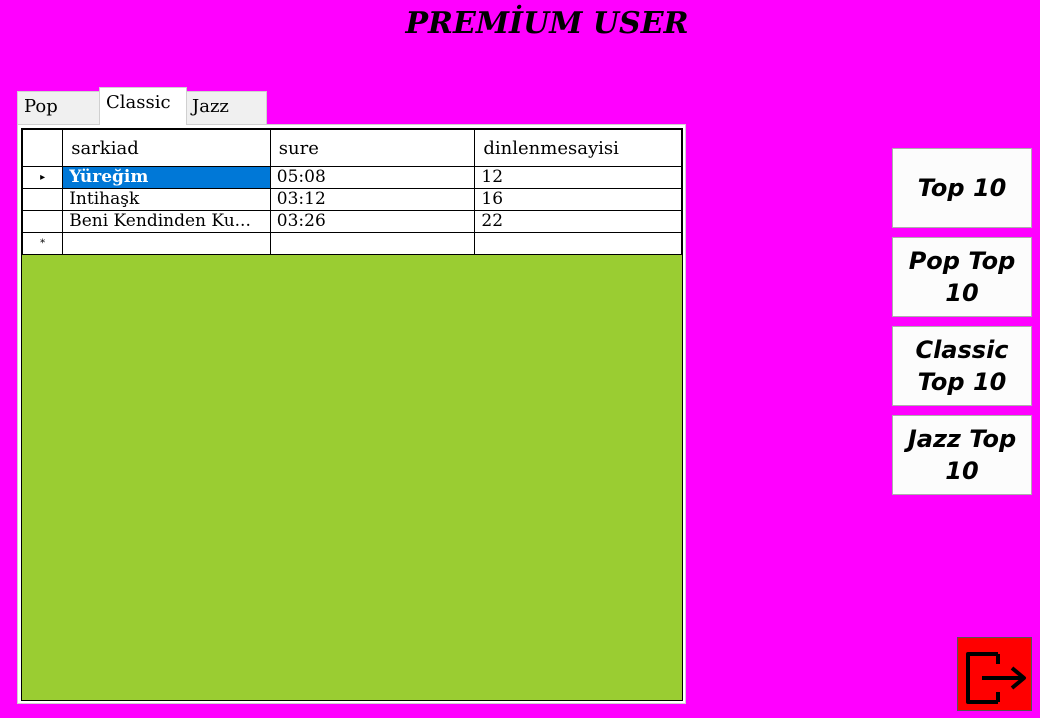 The width and height of the screenshot is (1040, 718). Describe the element at coordinates (962, 366) in the screenshot. I see `classic-top10-button: Classic Top 10` at that location.